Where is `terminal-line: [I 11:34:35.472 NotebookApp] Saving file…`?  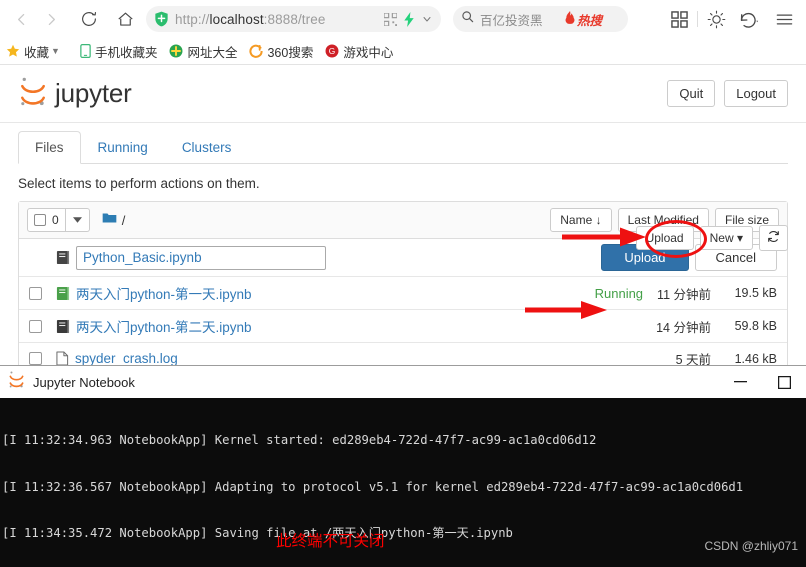 terminal-line: [I 11:34:35.472 NotebookApp] Saving file… is located at coordinates (257, 533).